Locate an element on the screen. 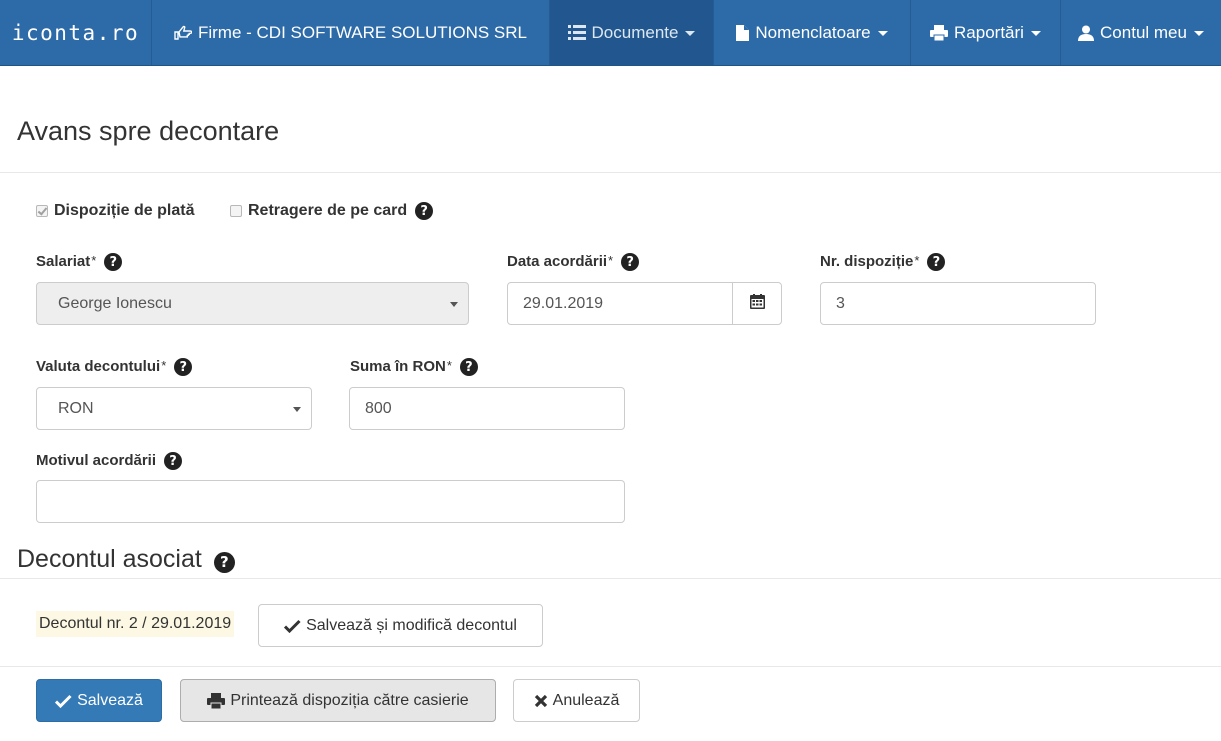 This screenshot has width=1221, height=741. retragere-option: Retragere de pe card? is located at coordinates (332, 211).